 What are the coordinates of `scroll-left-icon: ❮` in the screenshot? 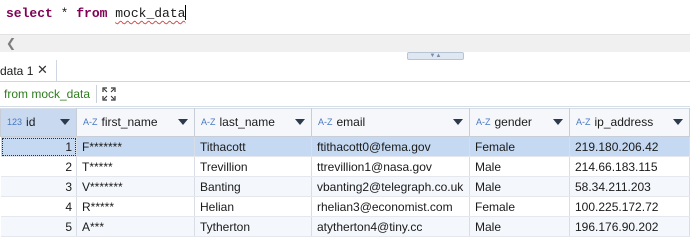 It's located at (11, 43).